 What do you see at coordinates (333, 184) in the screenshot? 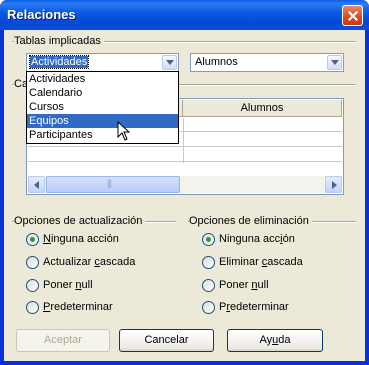
I see `scroll-right-icon` at bounding box center [333, 184].